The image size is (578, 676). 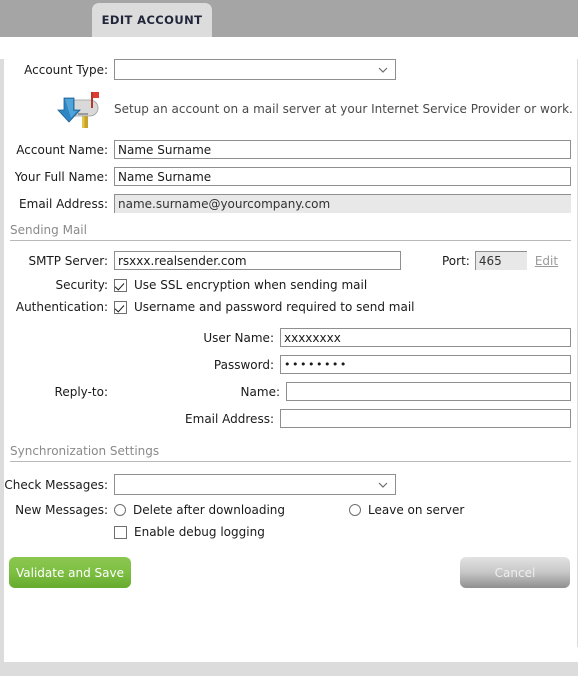 What do you see at coordinates (61, 510) in the screenshot?
I see `new-messages-label: New Messages:` at bounding box center [61, 510].